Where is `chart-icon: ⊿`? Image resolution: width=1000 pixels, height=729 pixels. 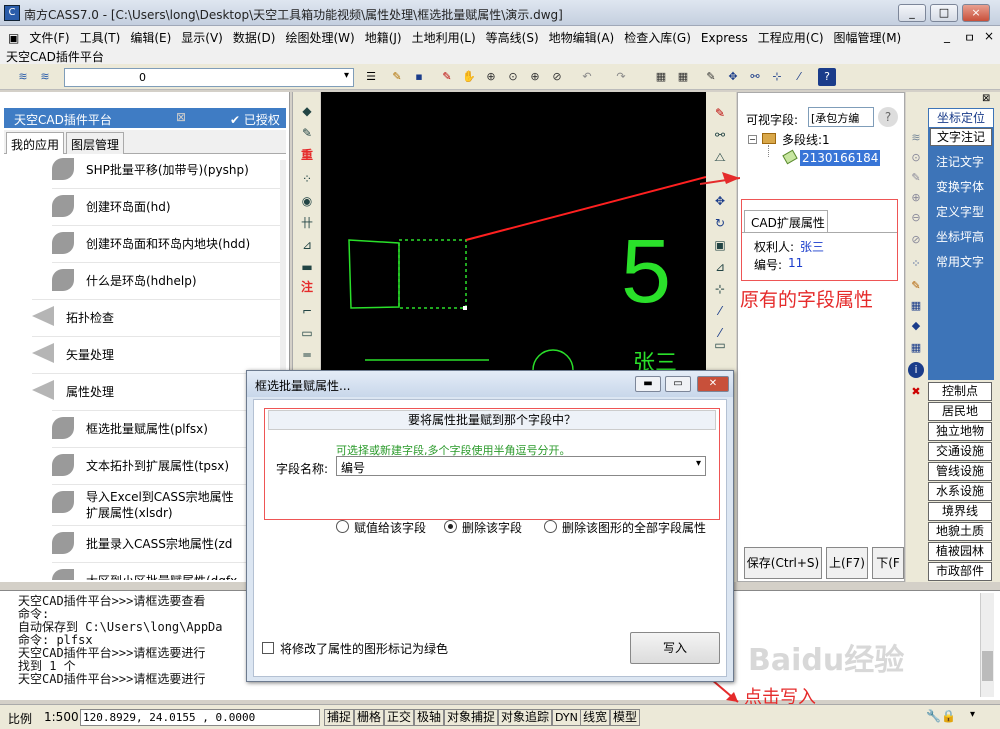 chart-icon: ⊿ is located at coordinates (307, 245).